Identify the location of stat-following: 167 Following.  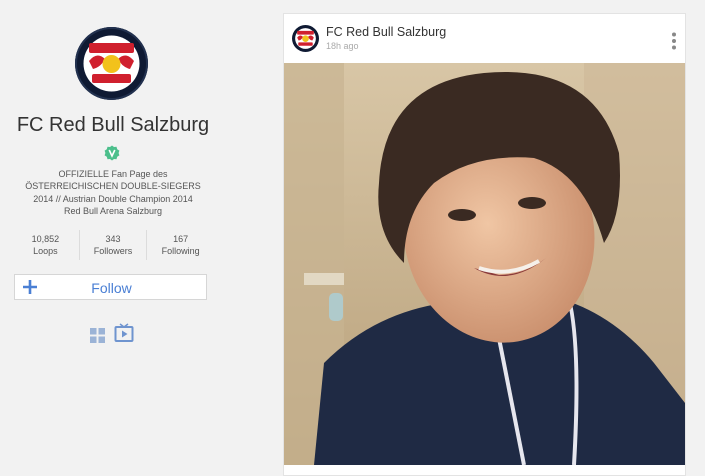
(180, 245).